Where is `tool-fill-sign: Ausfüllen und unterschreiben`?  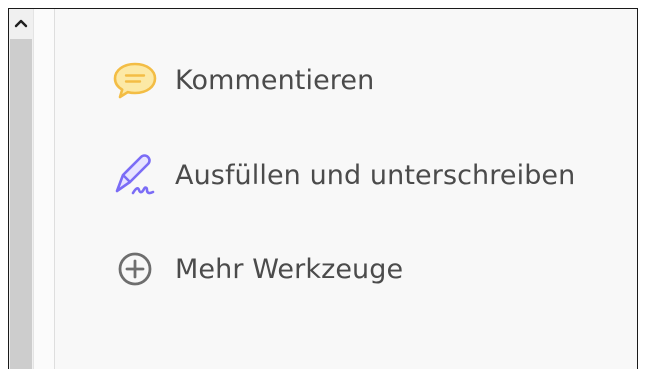
tool-fill-sign: Ausfüllen und unterschreiben is located at coordinates (342, 175).